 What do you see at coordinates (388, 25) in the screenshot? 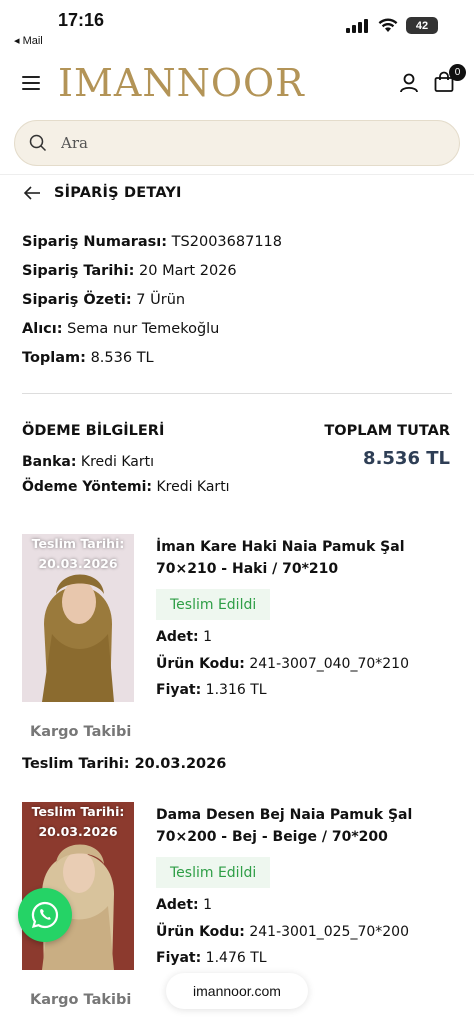
I see `wifi-icon` at bounding box center [388, 25].